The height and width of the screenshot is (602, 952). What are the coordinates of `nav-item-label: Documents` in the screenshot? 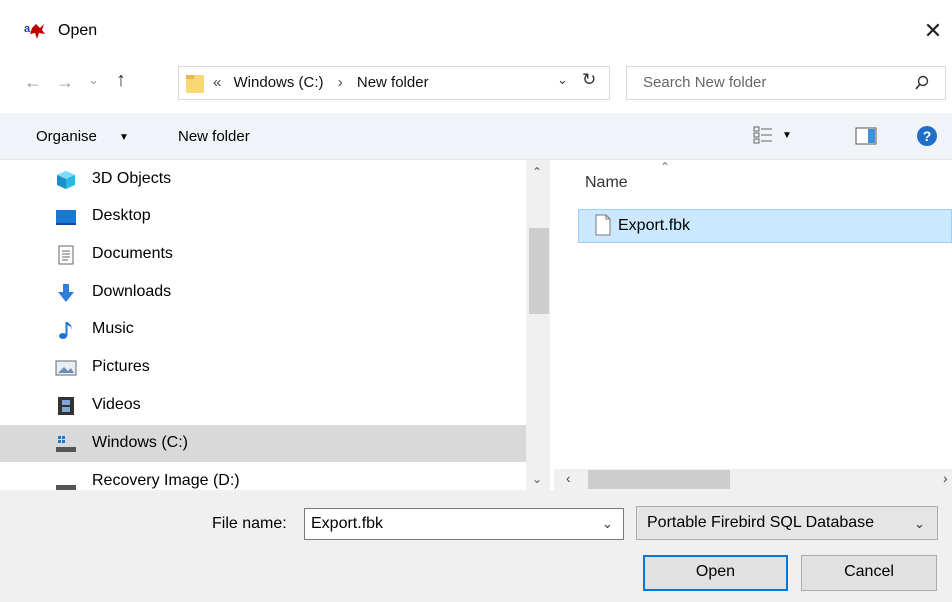 It's located at (132, 253).